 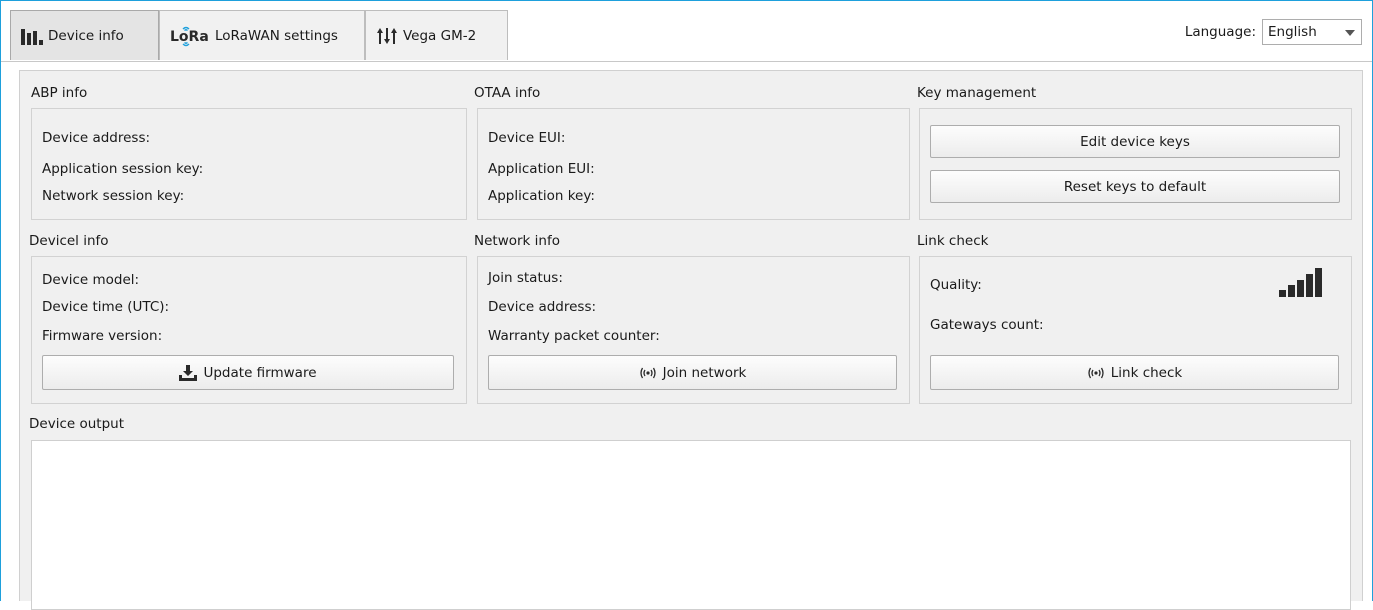 I want to click on lora-logo-icon: LoRa, so click(x=190, y=36).